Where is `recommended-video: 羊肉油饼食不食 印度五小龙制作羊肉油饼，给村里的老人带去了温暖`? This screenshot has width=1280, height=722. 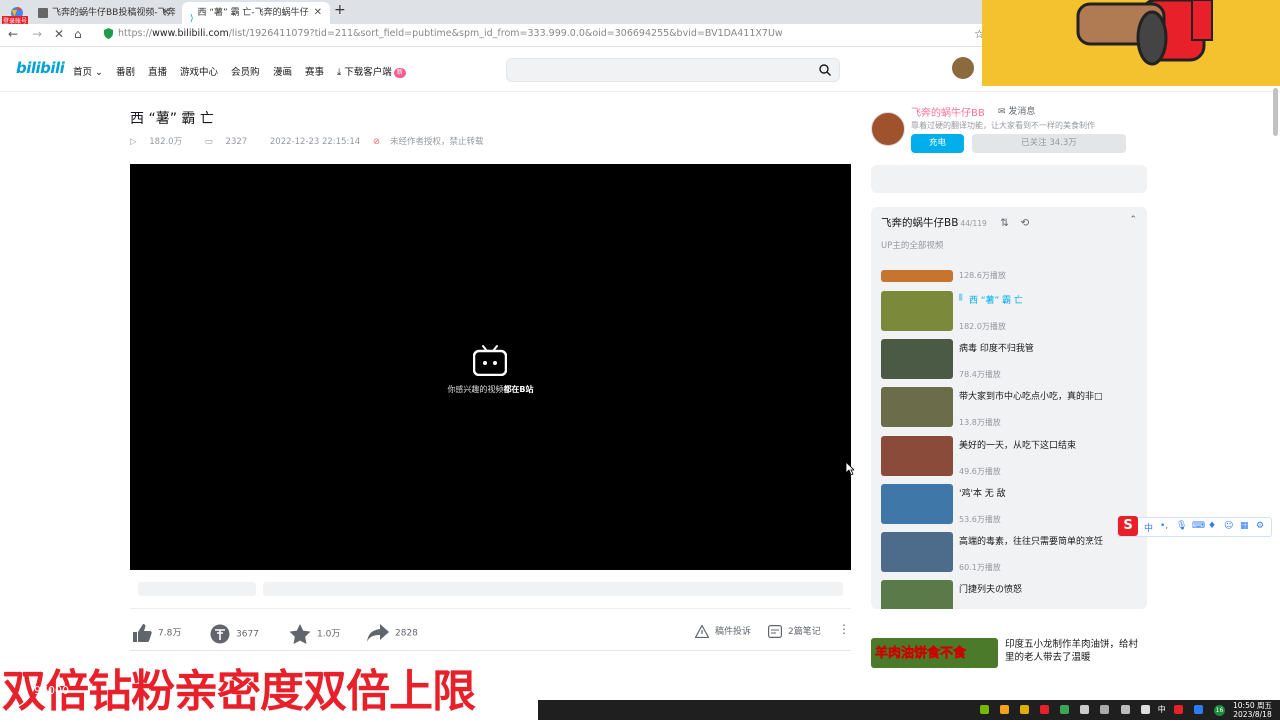
recommended-video: 羊肉油饼食不食 印度五小龙制作羊肉油饼，给村里的老人带去了温暖 is located at coordinates (1009, 654).